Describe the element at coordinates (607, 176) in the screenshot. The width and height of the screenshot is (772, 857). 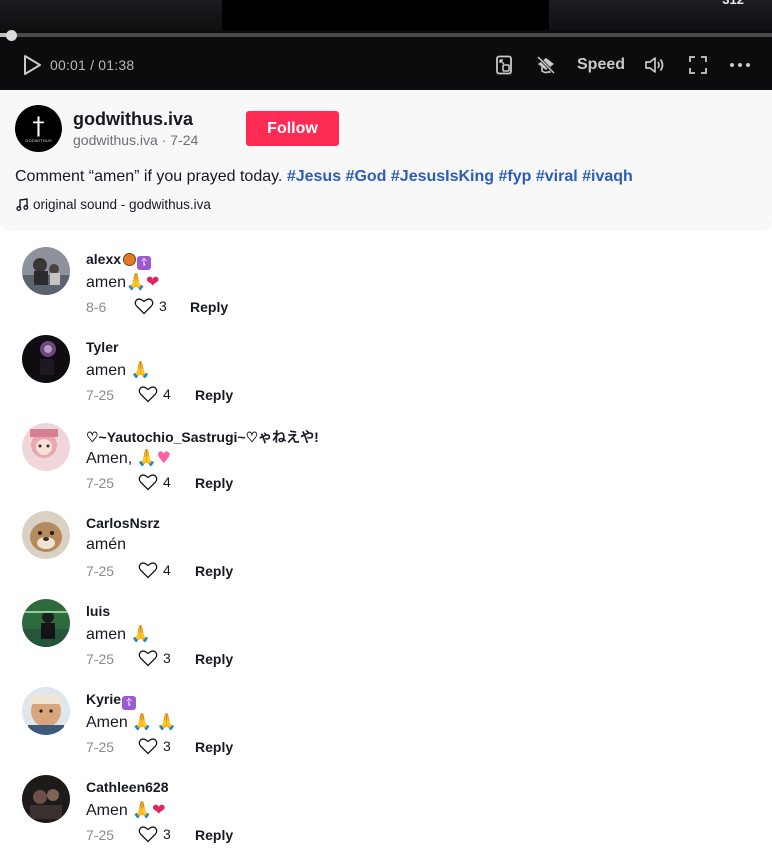
I see `hashtag-link: #ivaqh` at that location.